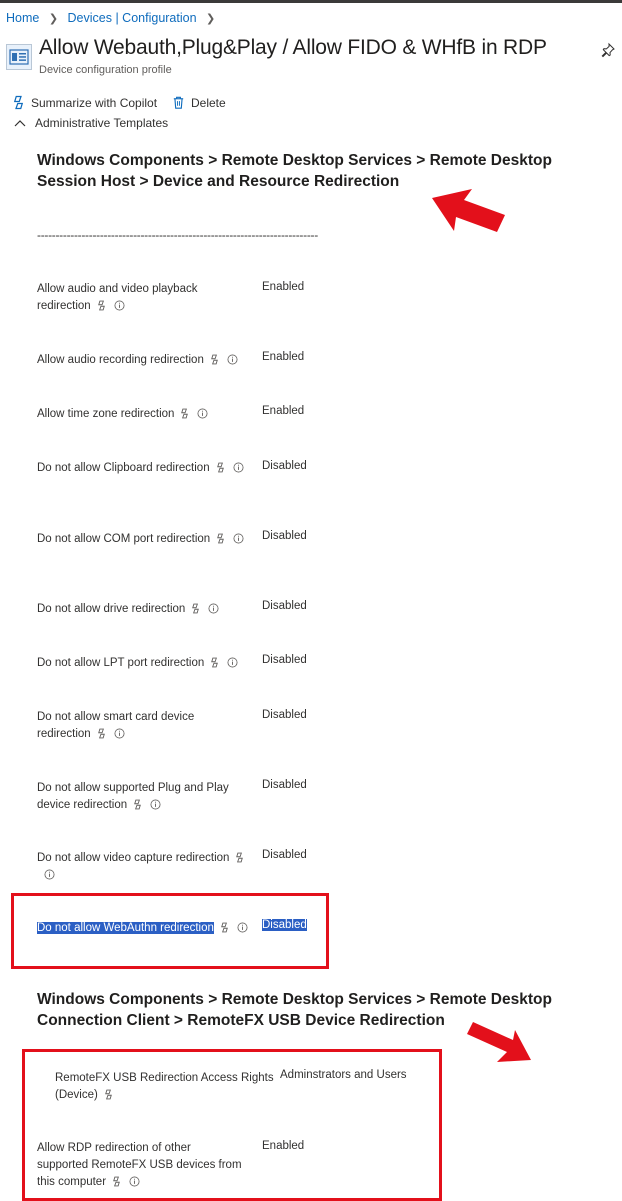  What do you see at coordinates (178, 102) in the screenshot?
I see `trash-icon` at bounding box center [178, 102].